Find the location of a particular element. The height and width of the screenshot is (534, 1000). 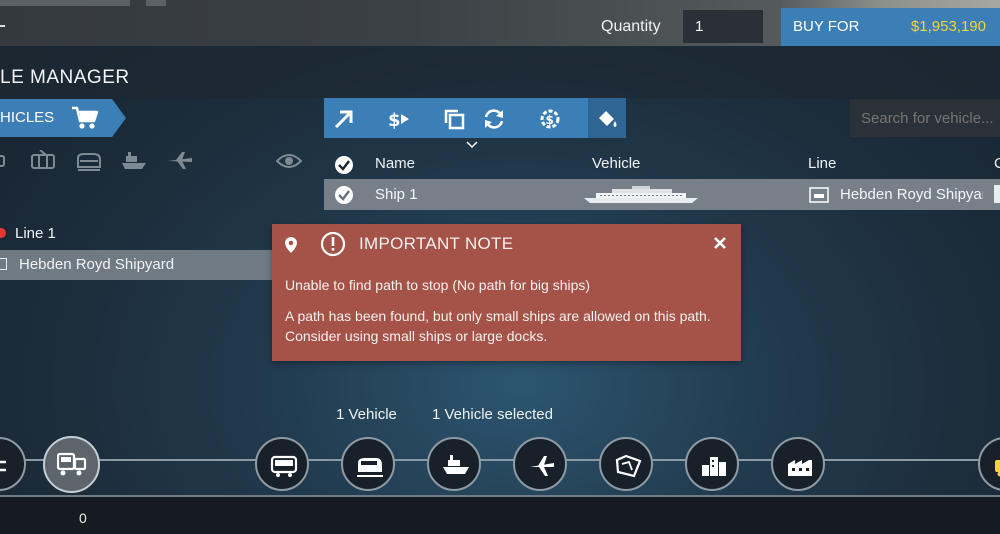

paint-bucket-icon is located at coordinates (607, 119).